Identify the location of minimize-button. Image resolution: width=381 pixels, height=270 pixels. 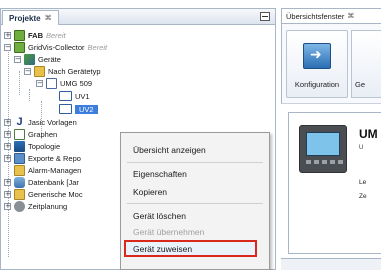
(265, 16).